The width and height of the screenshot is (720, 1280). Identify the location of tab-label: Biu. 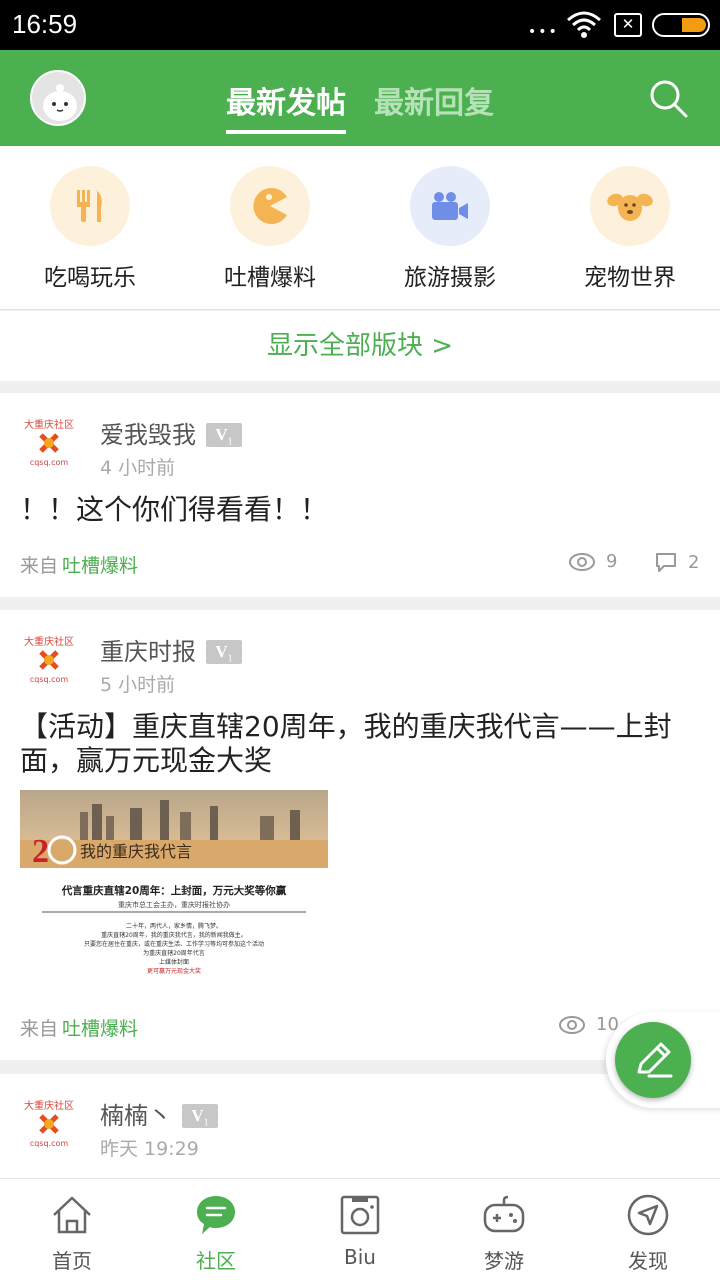
(360, 1257).